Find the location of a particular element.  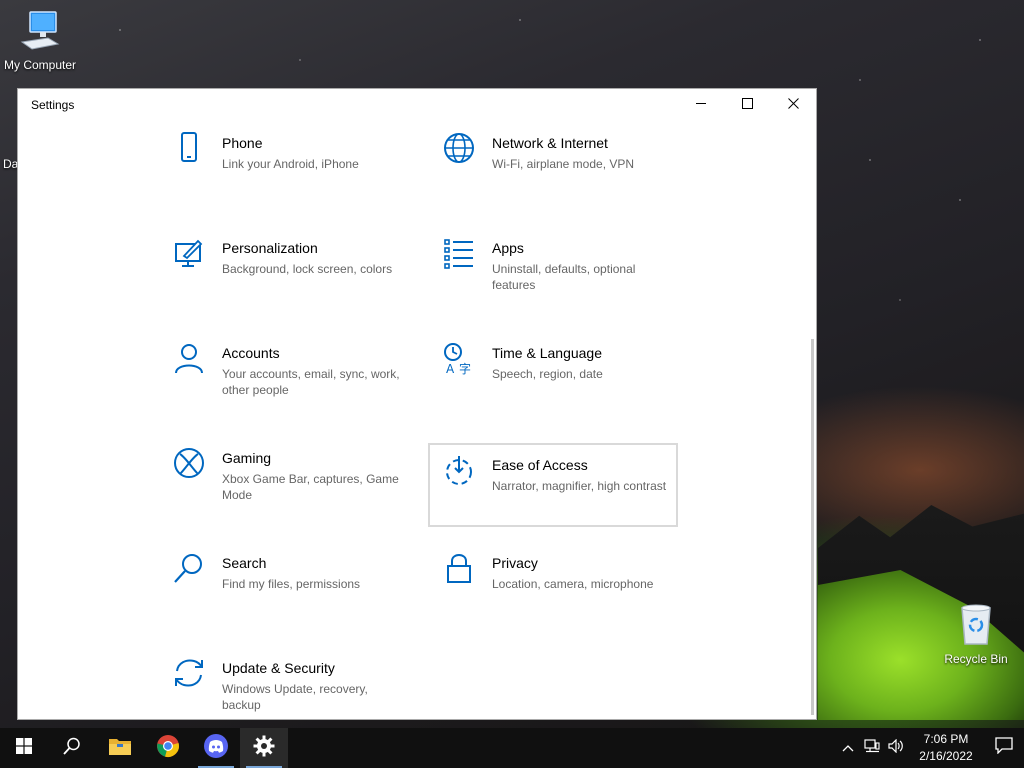

ease-of-access-icon is located at coordinates (459, 470).